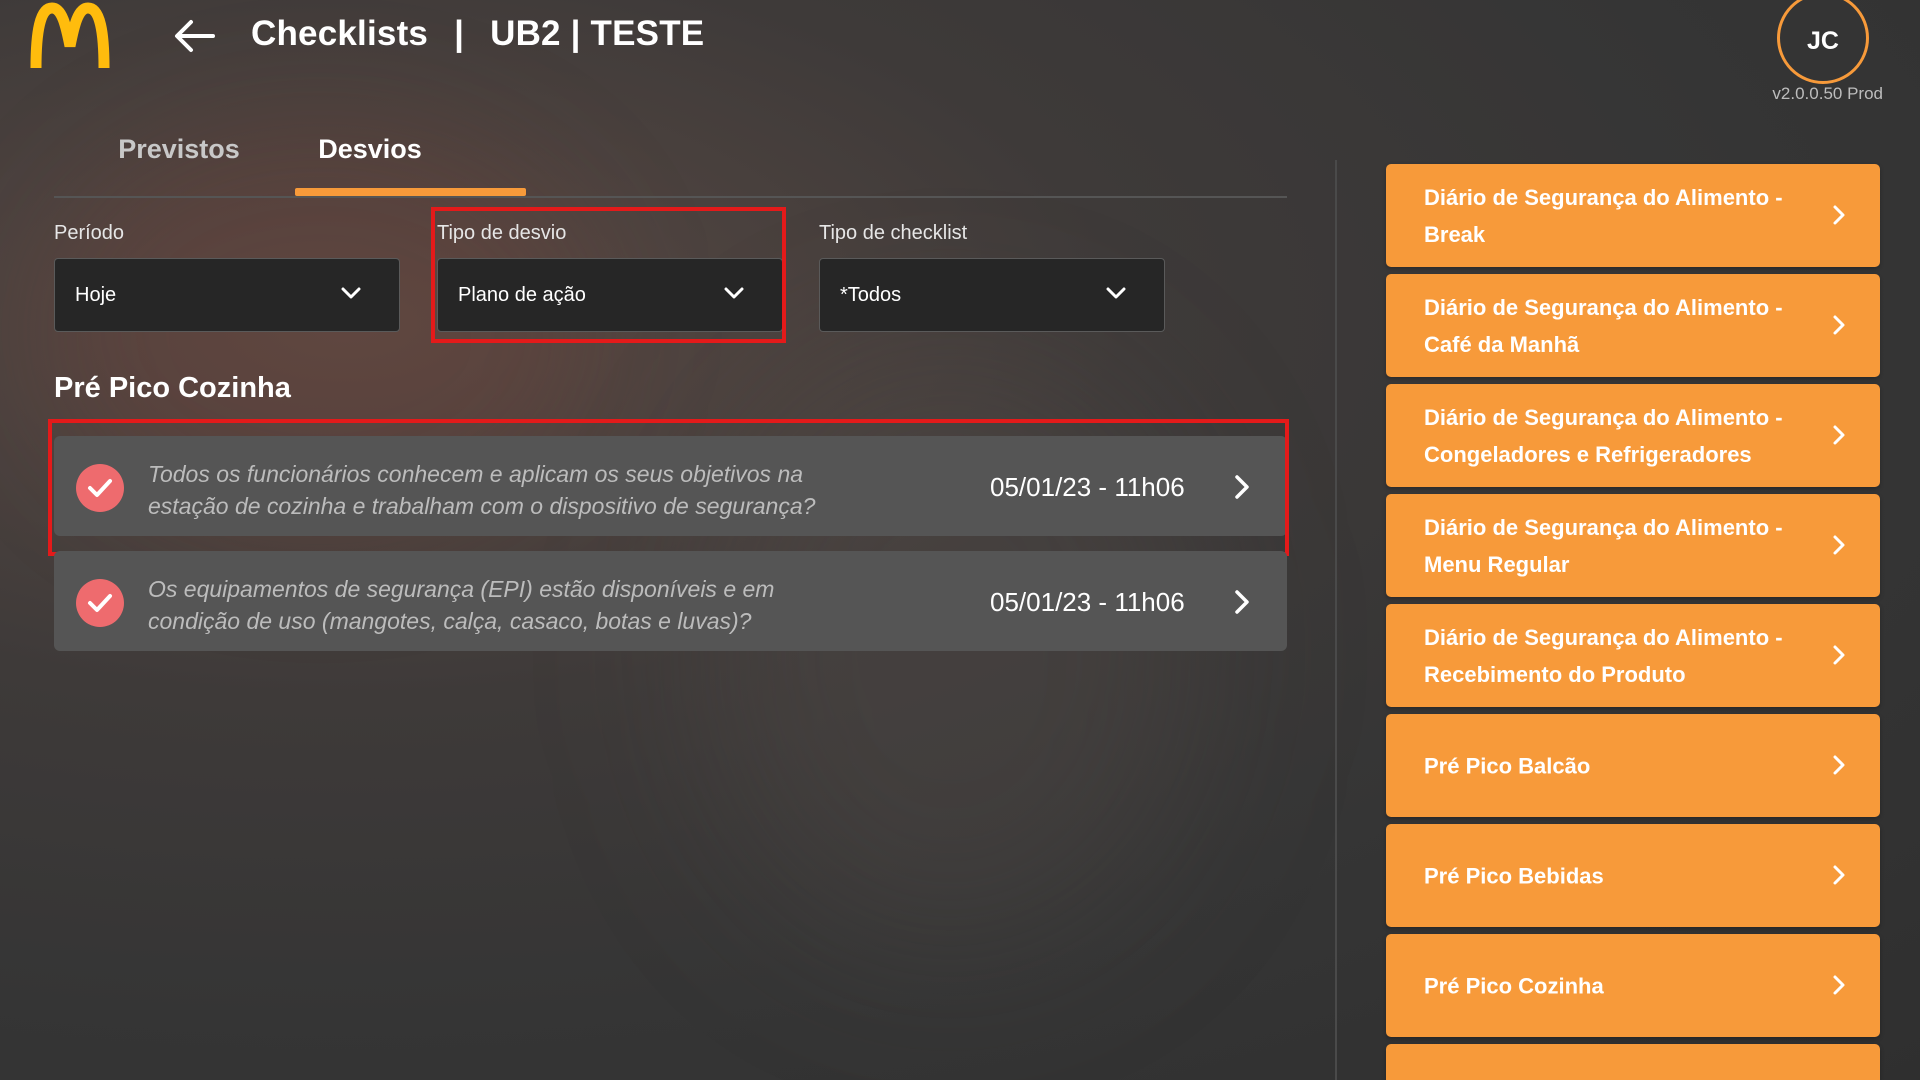 The image size is (1920, 1080). What do you see at coordinates (1507, 765) in the screenshot?
I see `checklist-card-label: Pré Pico Balcão` at bounding box center [1507, 765].